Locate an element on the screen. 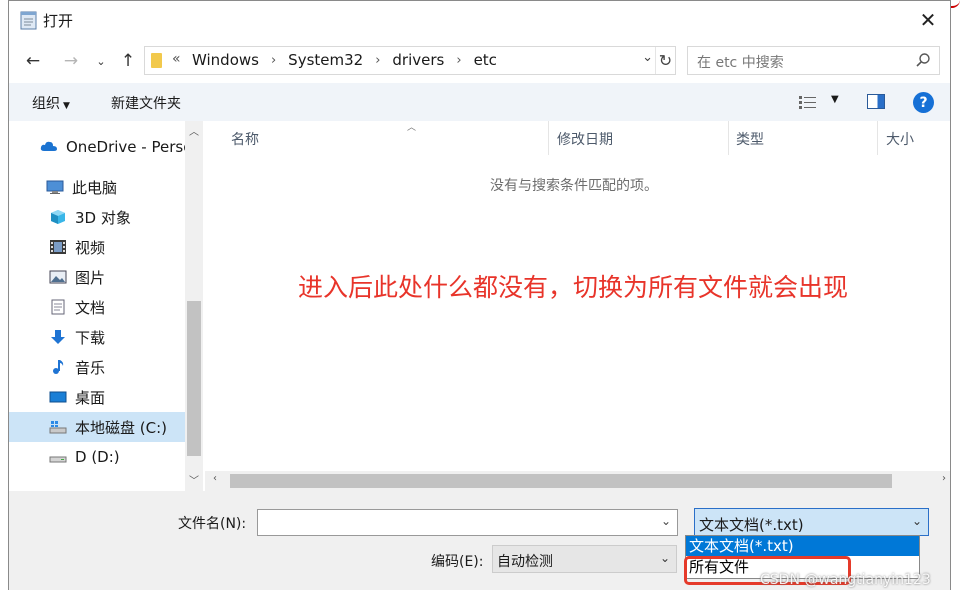 This screenshot has height=600, width=960. search-input: 在 etc 中搜索 is located at coordinates (740, 62).